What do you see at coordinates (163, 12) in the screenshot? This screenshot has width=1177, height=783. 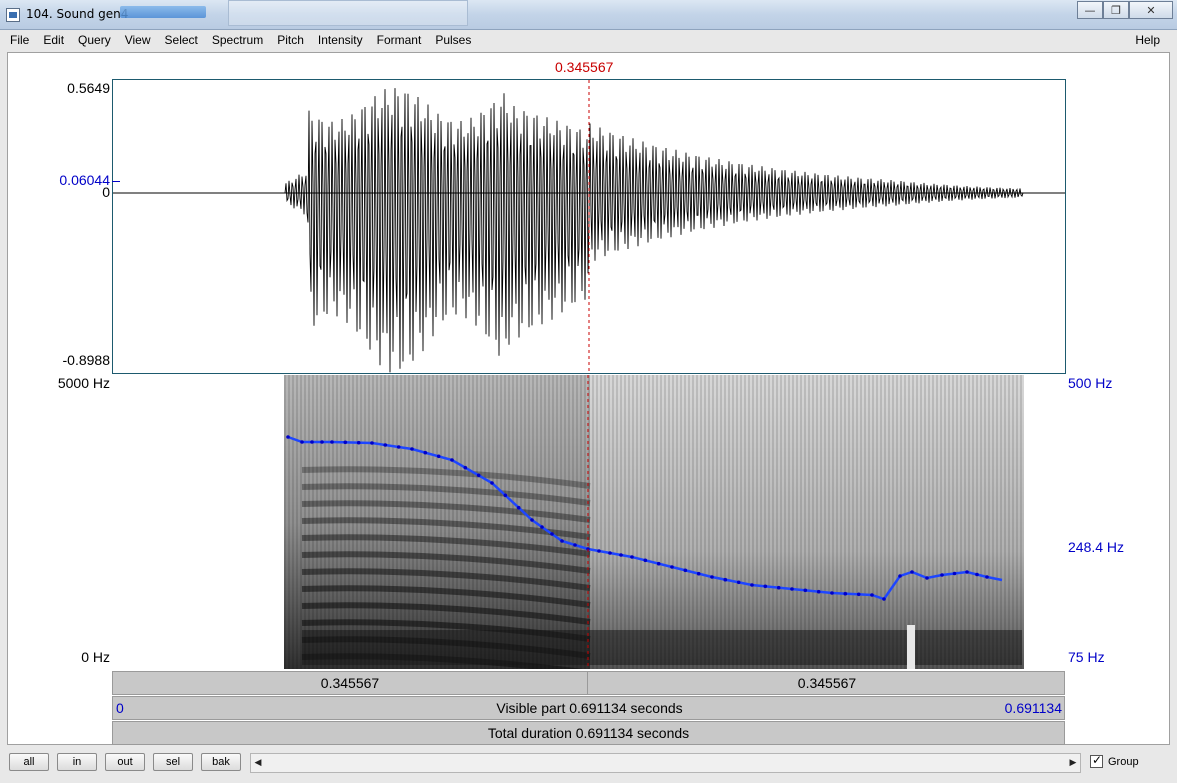 I see `taskbar-glass-highlight` at bounding box center [163, 12].